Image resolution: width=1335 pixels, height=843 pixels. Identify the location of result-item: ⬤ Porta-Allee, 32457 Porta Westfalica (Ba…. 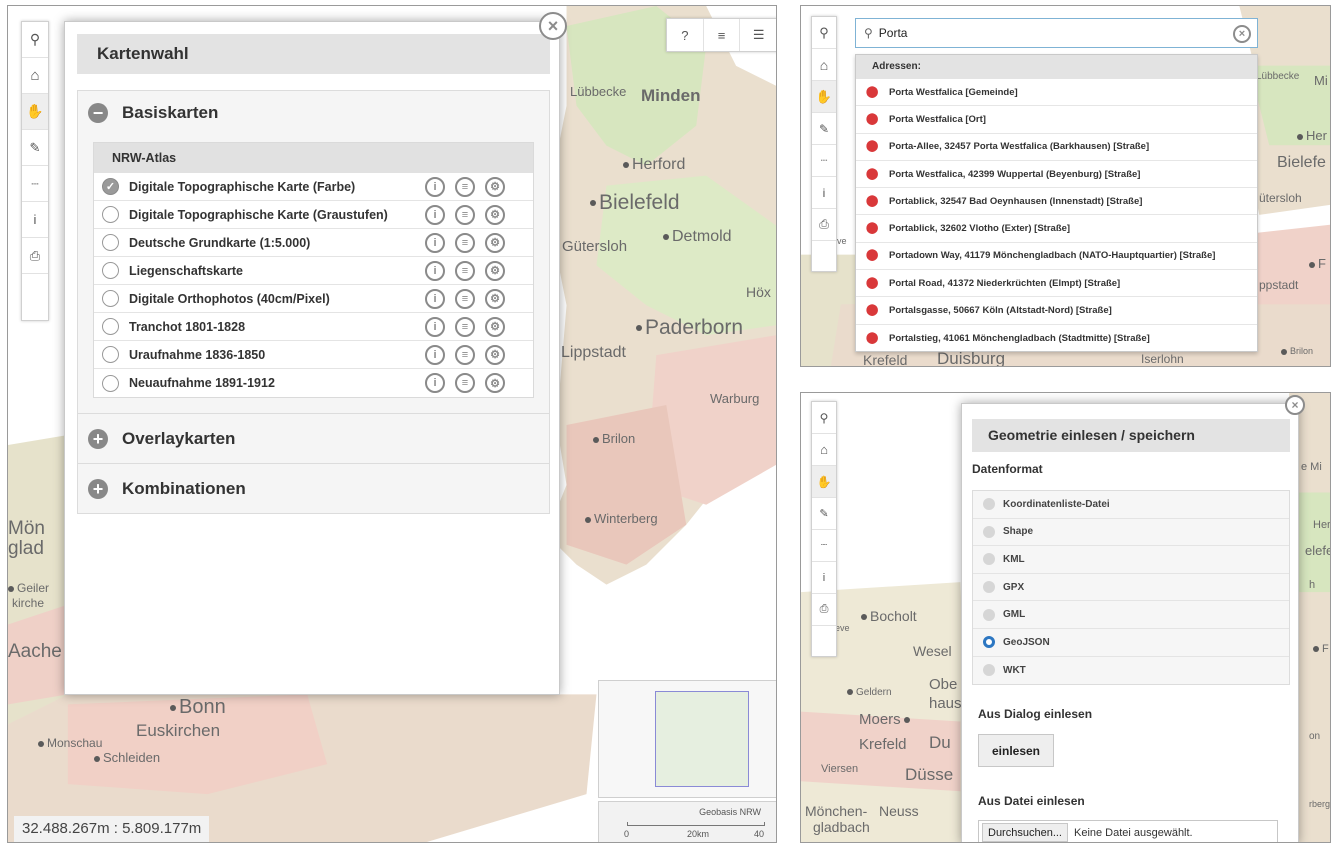
(1056, 147).